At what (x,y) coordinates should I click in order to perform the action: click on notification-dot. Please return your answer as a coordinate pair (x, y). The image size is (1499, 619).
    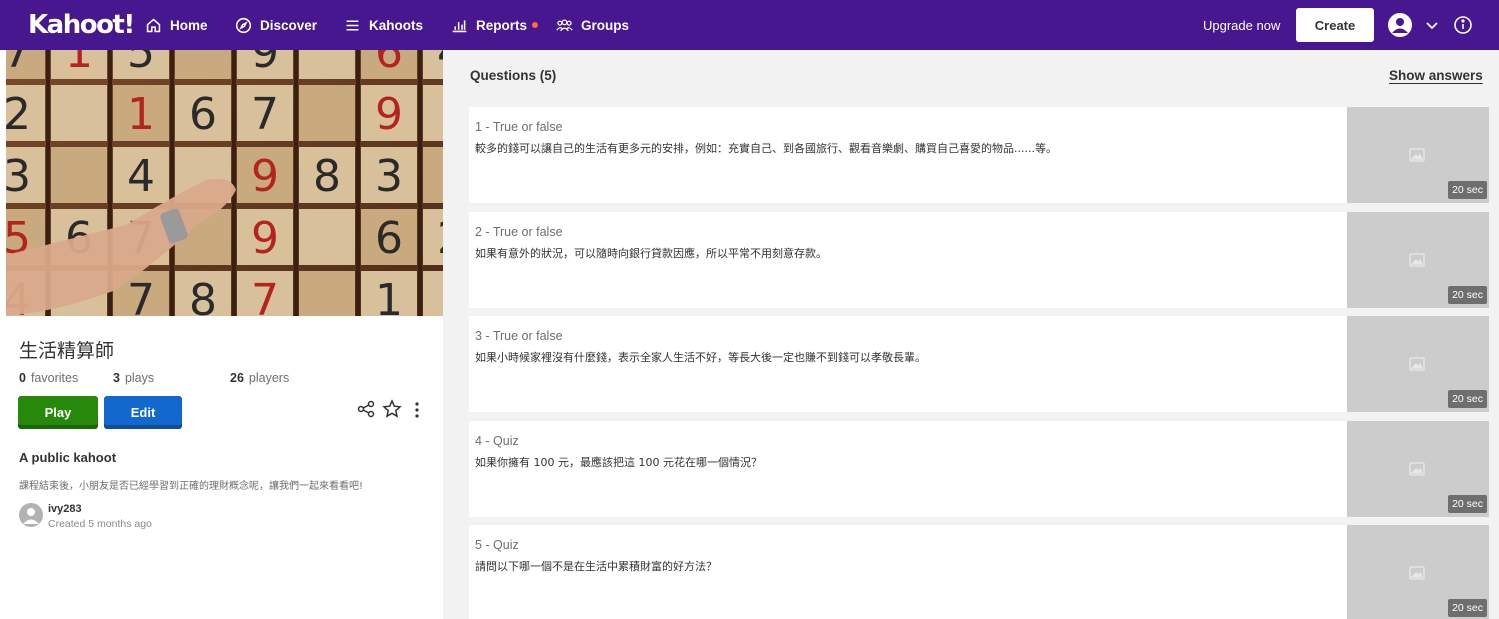
    Looking at the image, I should click on (535, 25).